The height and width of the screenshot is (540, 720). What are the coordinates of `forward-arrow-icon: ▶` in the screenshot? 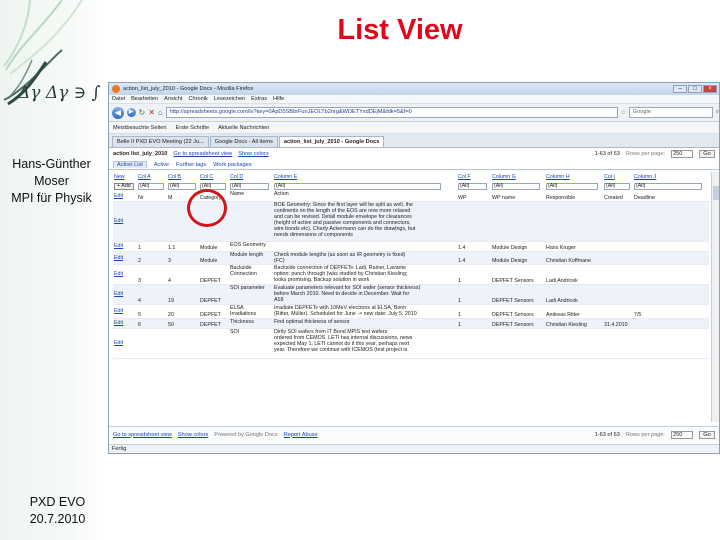 It's located at (131, 112).